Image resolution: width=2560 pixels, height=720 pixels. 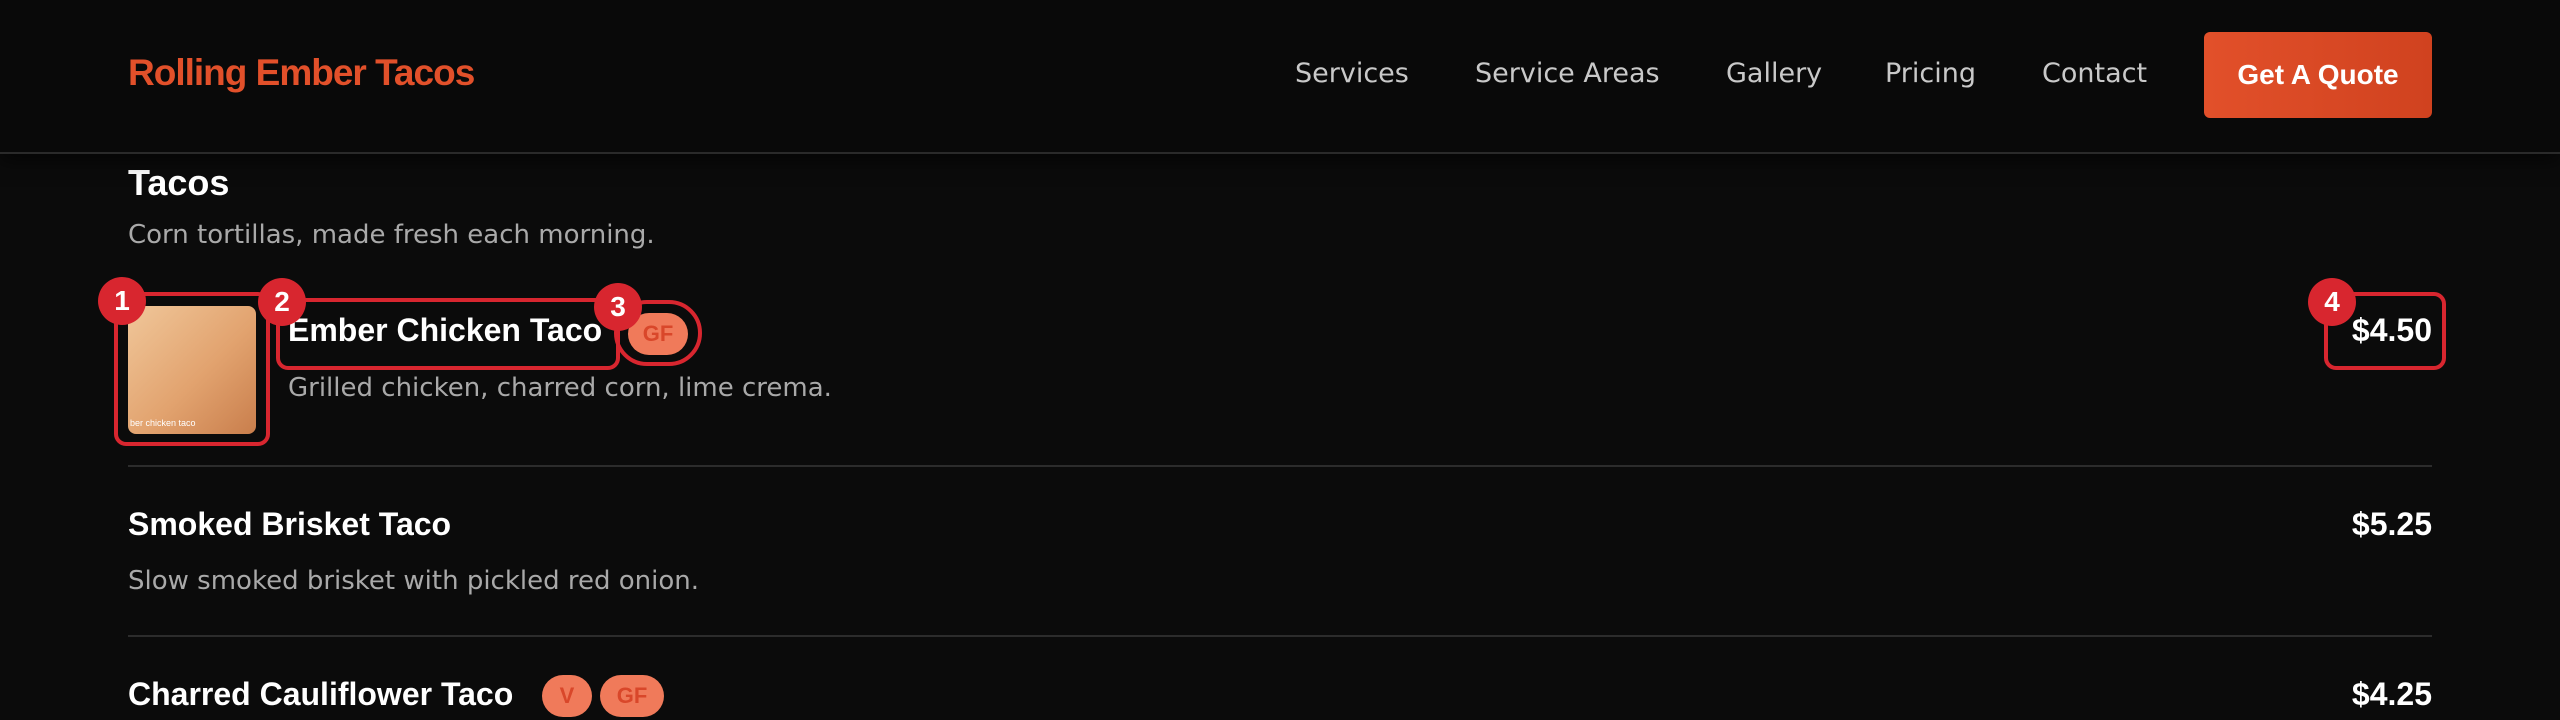 I want to click on gluten-free-tag: GF, so click(x=632, y=696).